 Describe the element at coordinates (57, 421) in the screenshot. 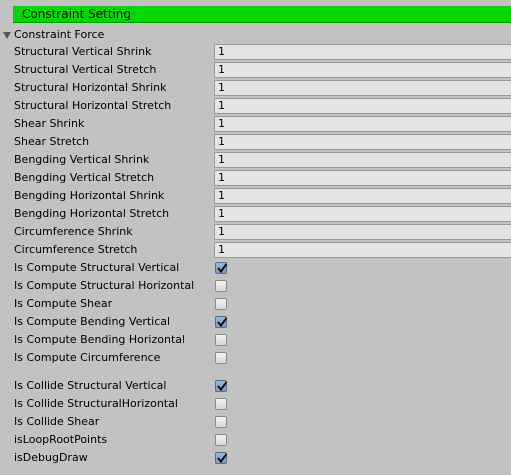

I see `toggle-label: Is Collide Shear` at that location.